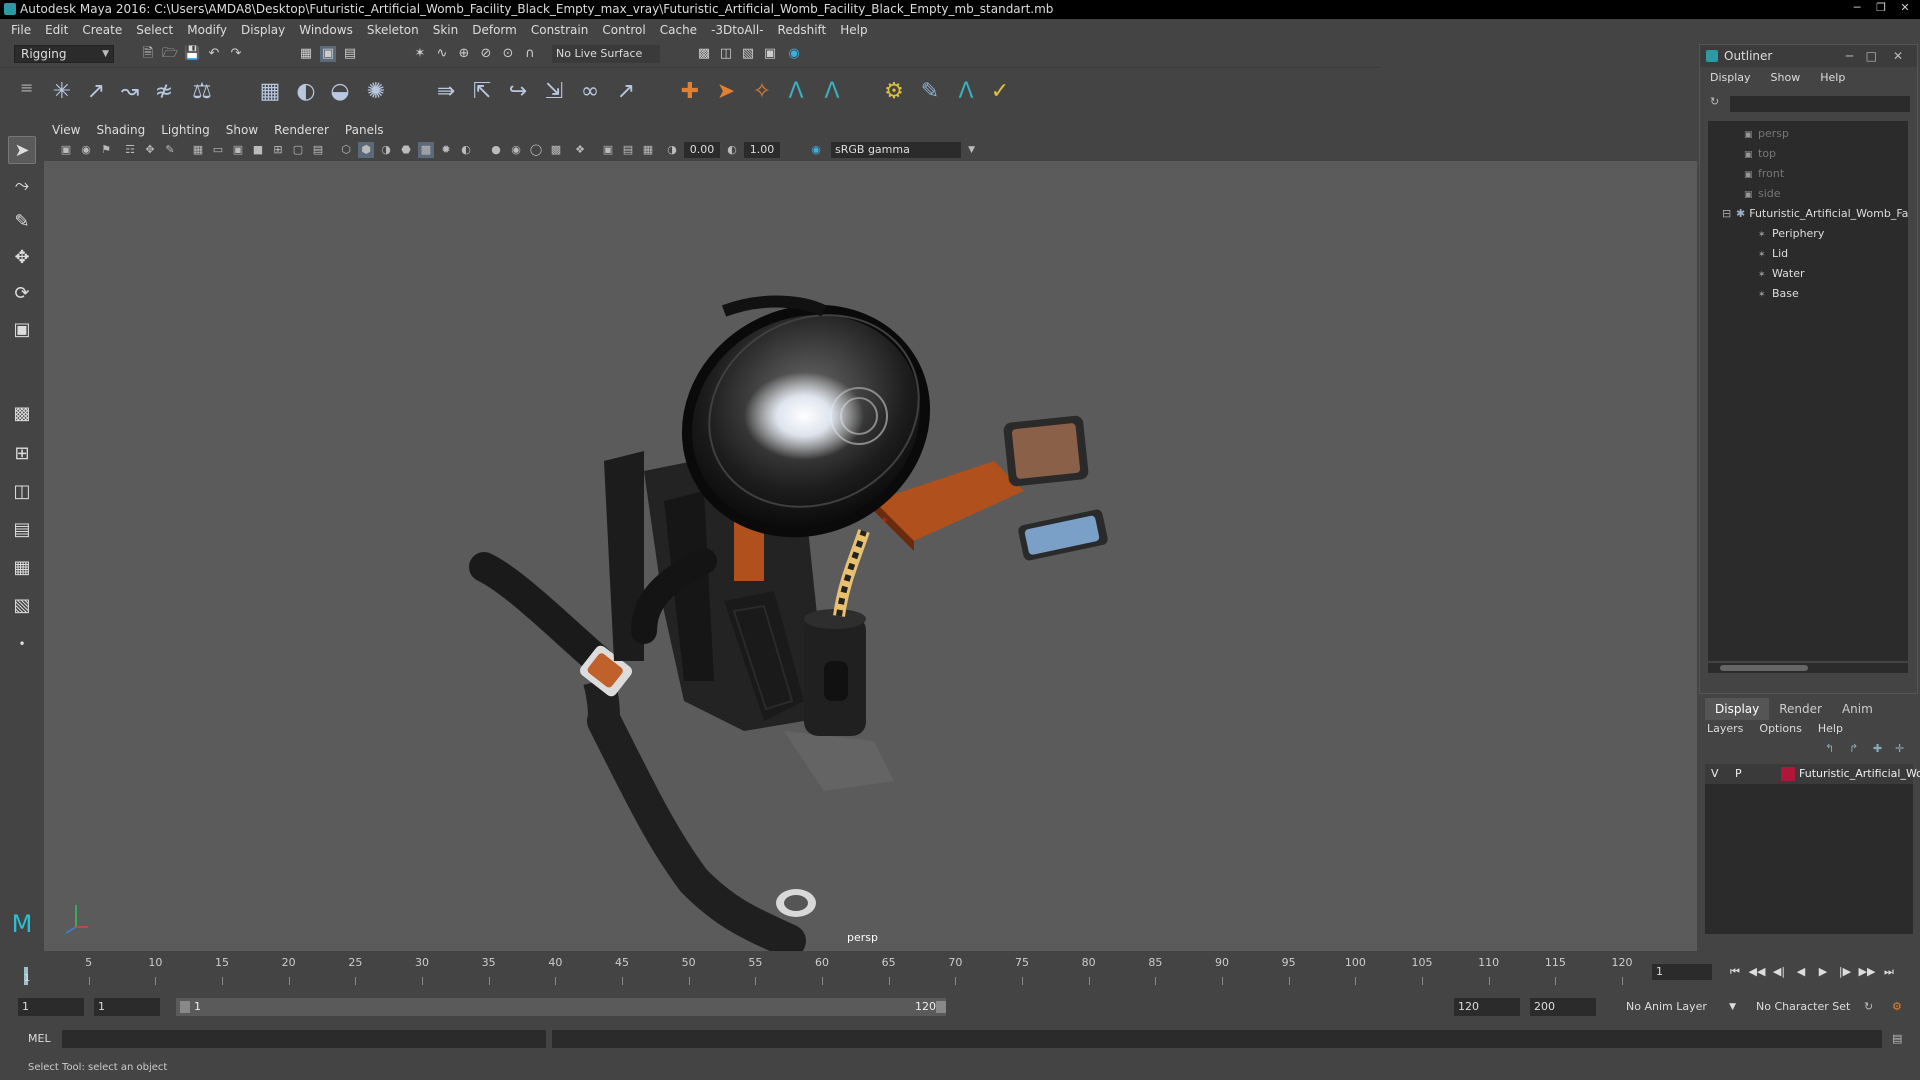 The width and height of the screenshot is (1920, 1080). I want to click on snap-surface-icon: ⊙, so click(508, 54).